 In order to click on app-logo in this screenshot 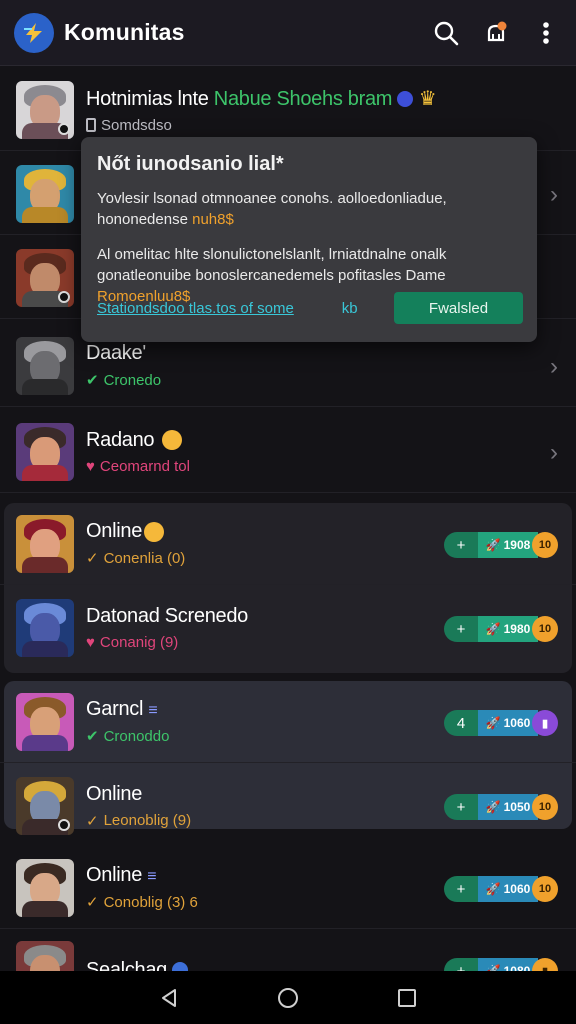, I will do `click(34, 32)`.